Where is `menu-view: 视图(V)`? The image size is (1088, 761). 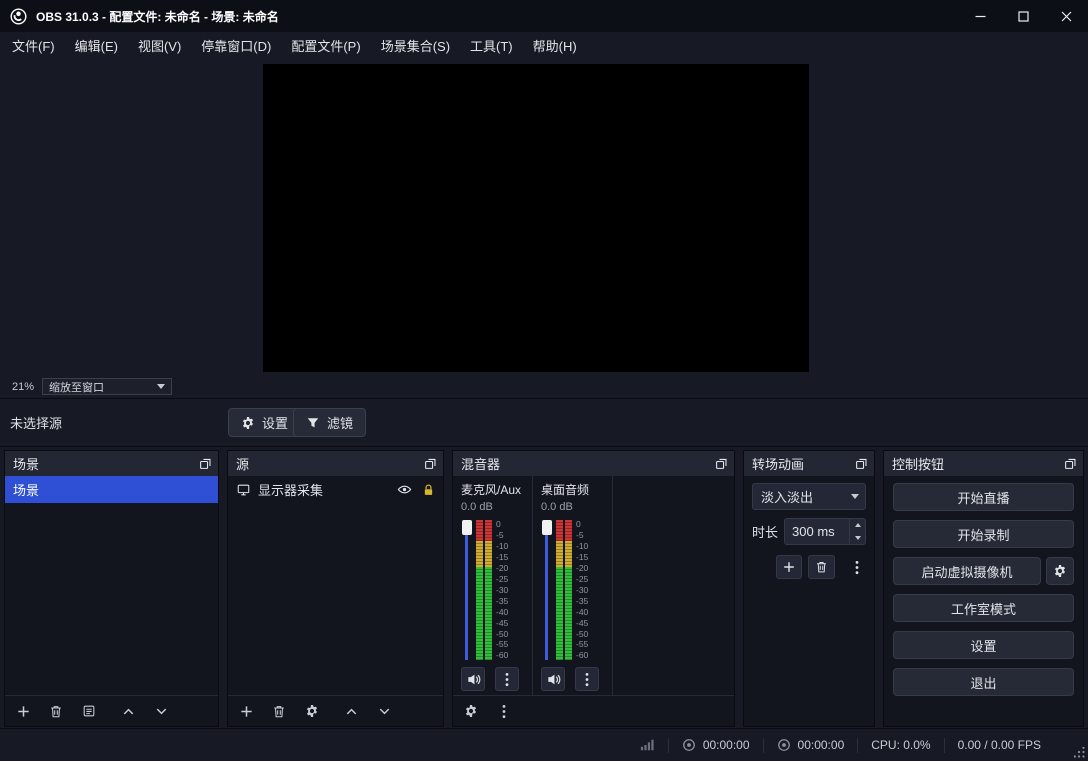 menu-view: 视图(V) is located at coordinates (159, 45).